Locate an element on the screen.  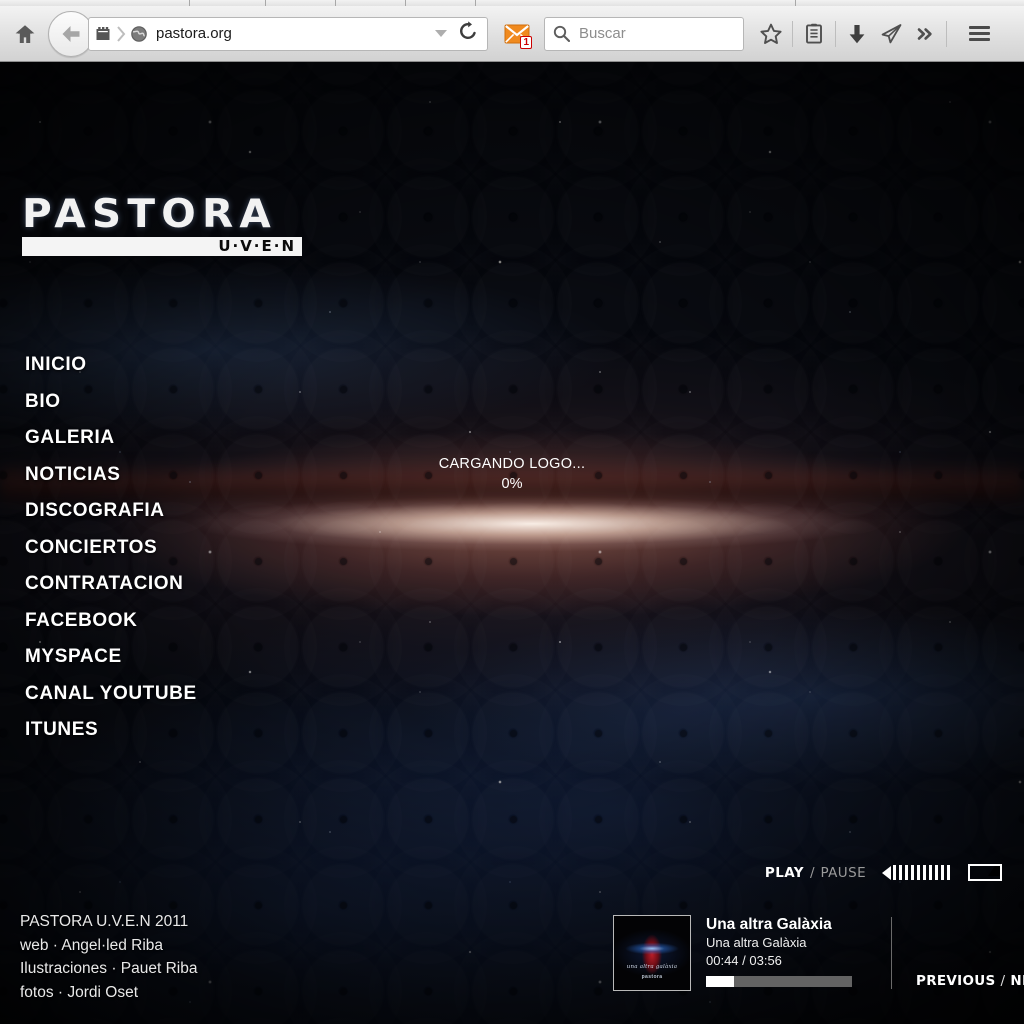
next-button: NEXT is located at coordinates (1017, 981).